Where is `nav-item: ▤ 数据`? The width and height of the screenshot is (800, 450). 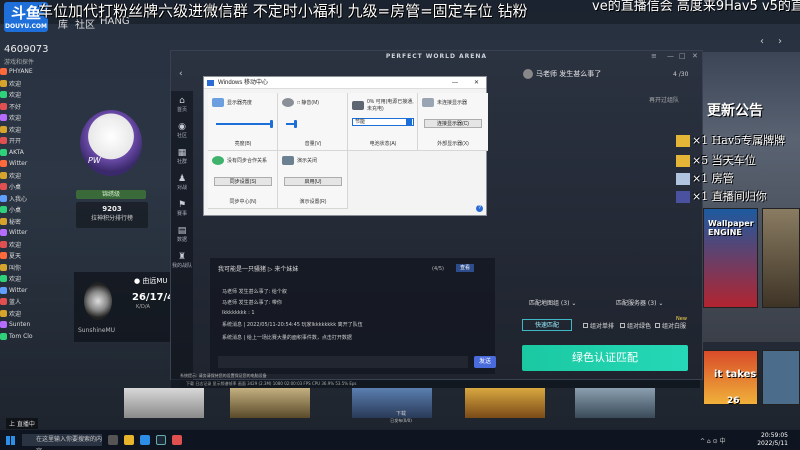
nav-item: ▤ 数据 is located at coordinates (182, 234).